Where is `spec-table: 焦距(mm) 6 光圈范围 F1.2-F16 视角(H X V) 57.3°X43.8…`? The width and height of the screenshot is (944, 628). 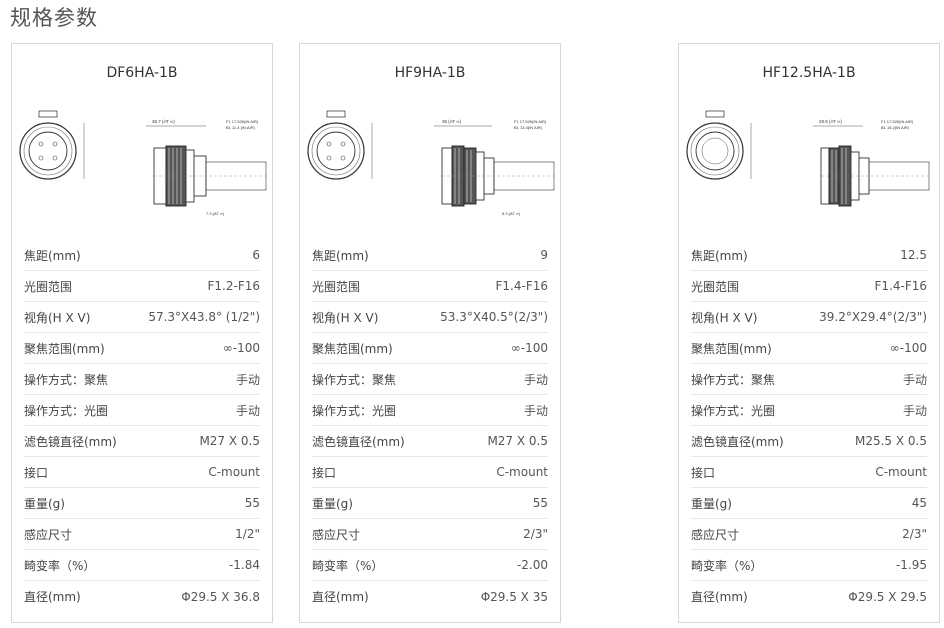
spec-table: 焦距(mm) 6 光圈范围 F1.2-F16 视角(H X V) 57.3°X43.8… is located at coordinates (142, 426).